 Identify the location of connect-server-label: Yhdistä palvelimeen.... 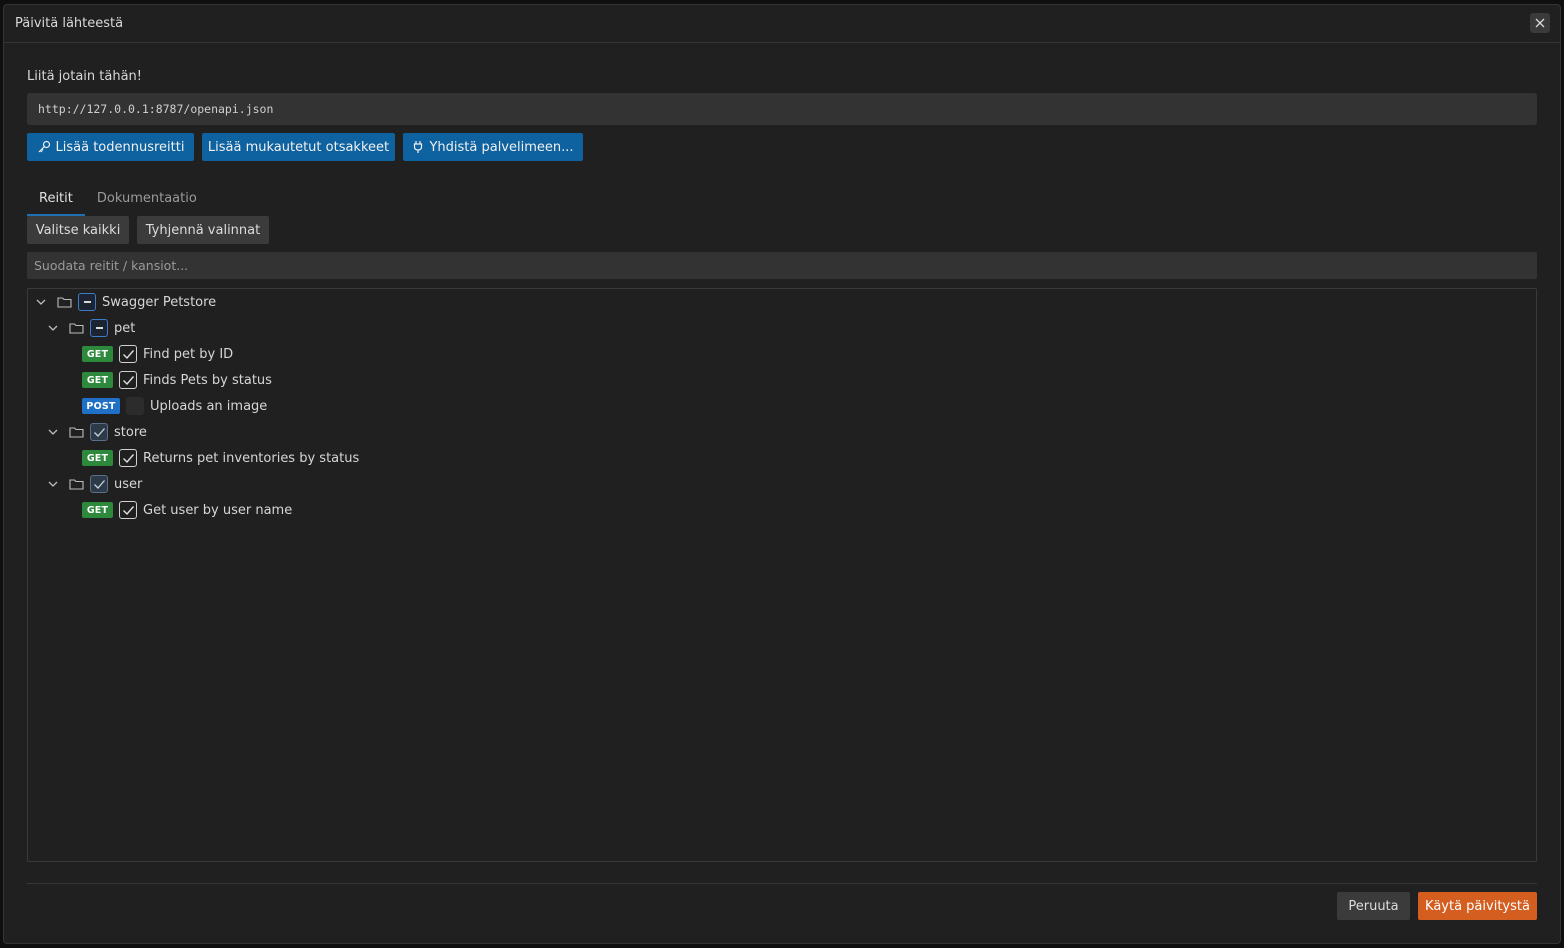
(501, 147).